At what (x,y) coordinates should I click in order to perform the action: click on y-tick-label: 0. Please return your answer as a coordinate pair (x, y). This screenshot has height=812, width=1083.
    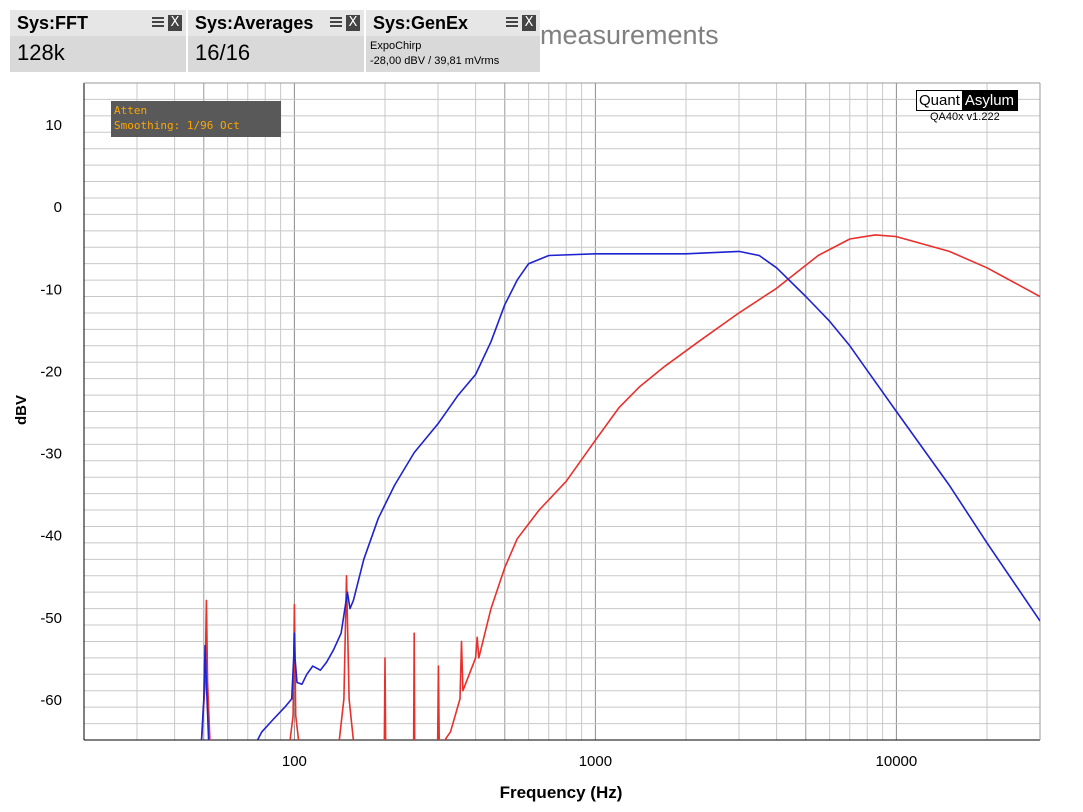
    Looking at the image, I should click on (58, 207).